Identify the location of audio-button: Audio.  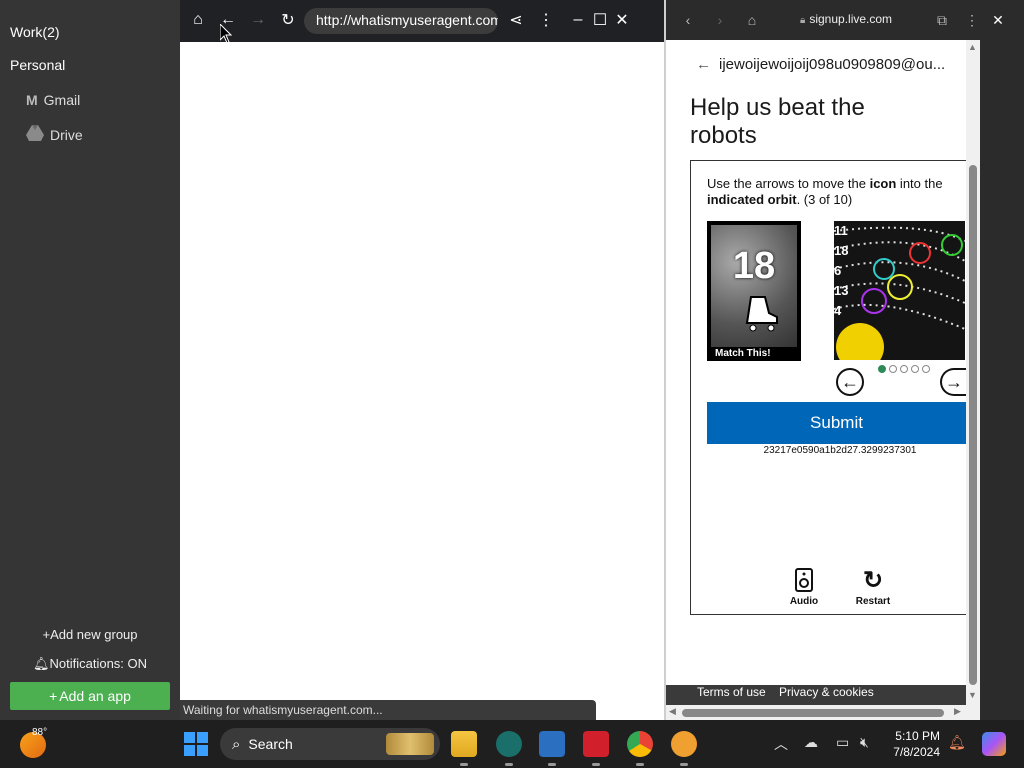
(804, 587).